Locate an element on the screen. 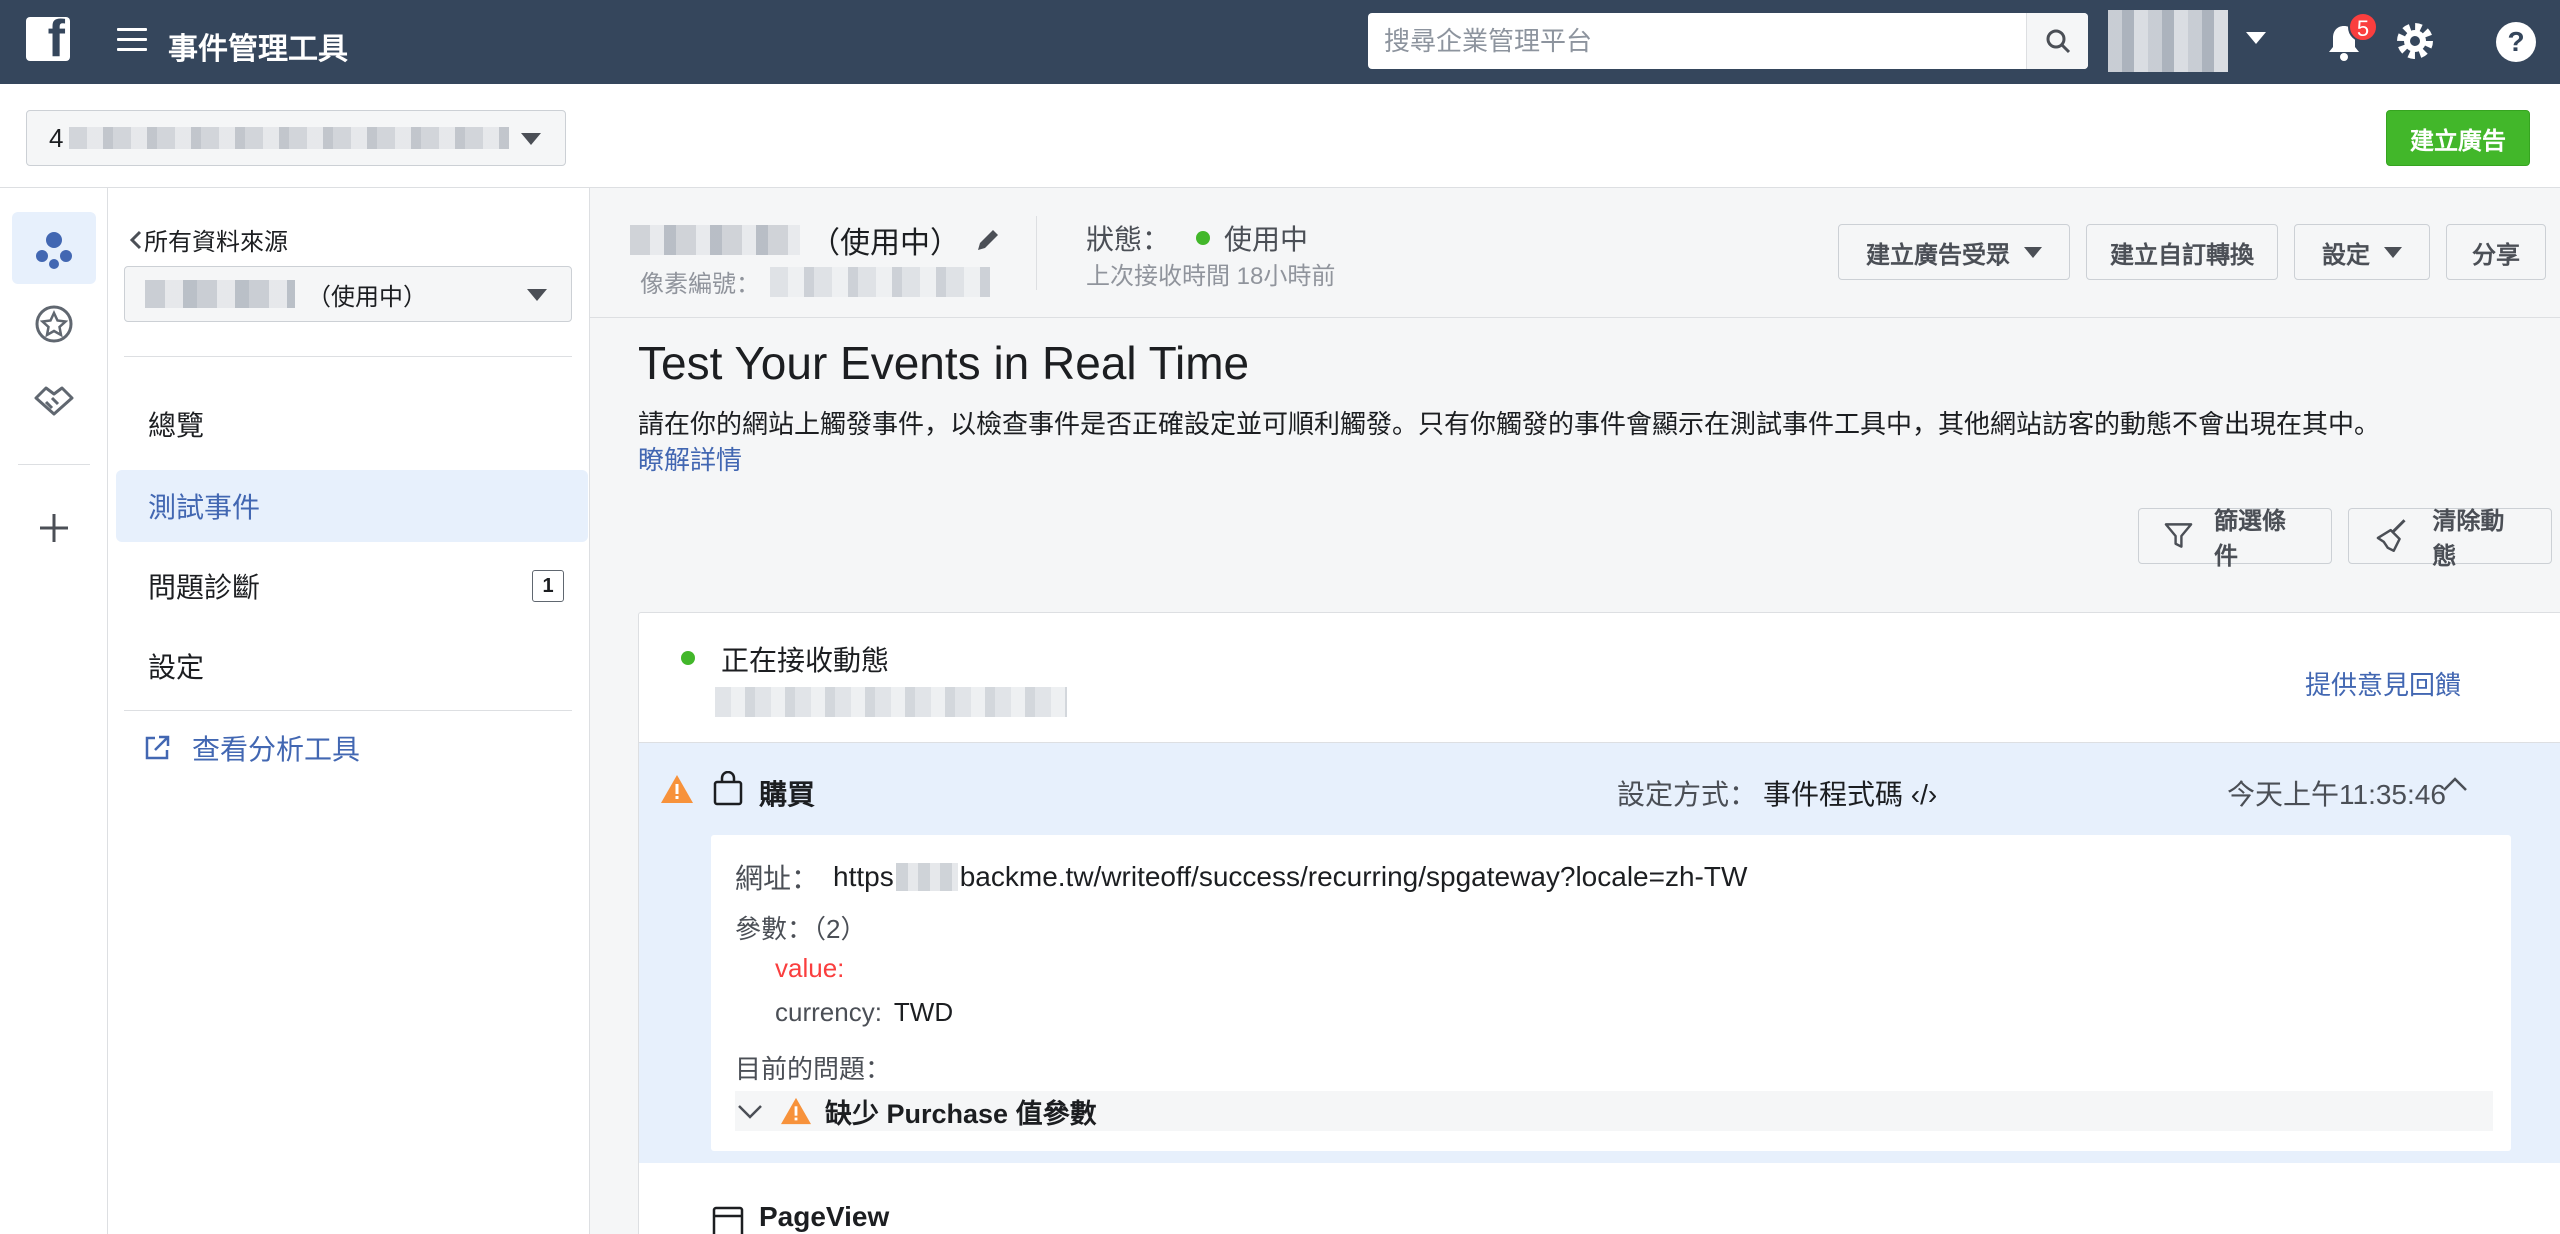  test-events-title: Test Your Events in Real Time is located at coordinates (944, 363).